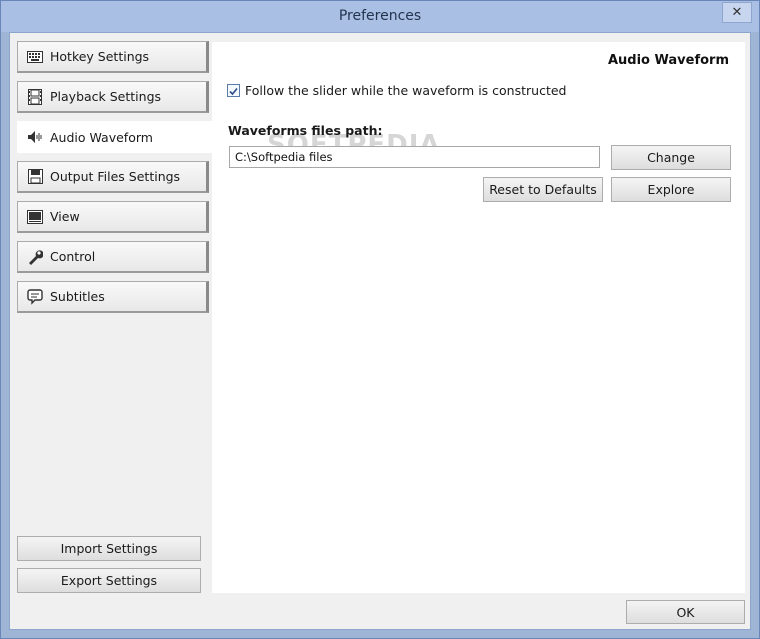  Describe the element at coordinates (35, 177) in the screenshot. I see `floppy-disk-icon` at that location.